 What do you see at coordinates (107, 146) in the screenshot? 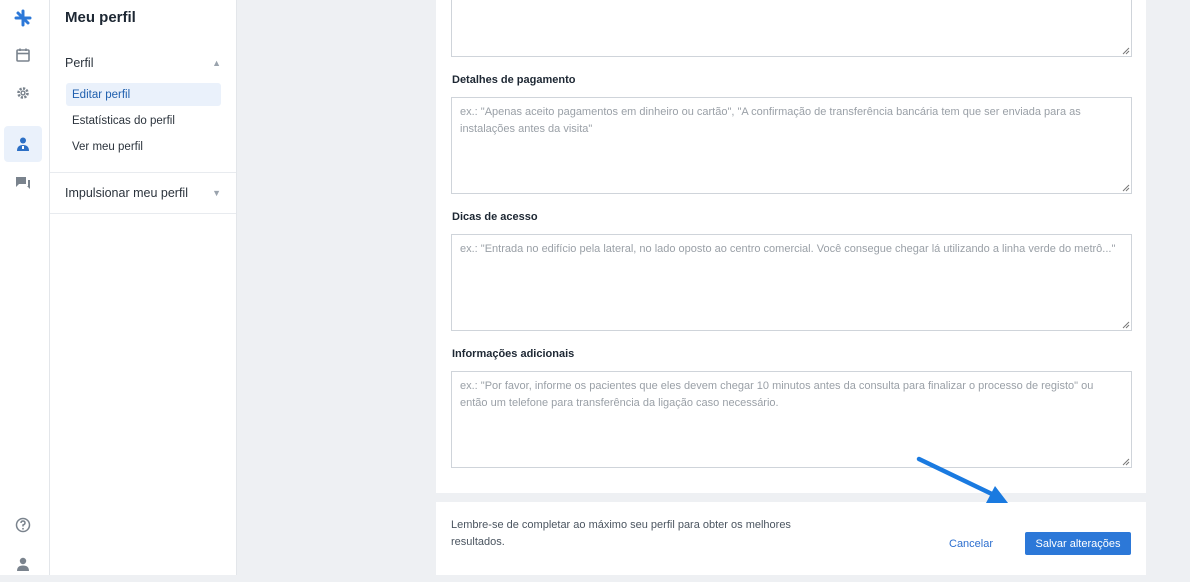
I see `sidebar-item-label: Ver meu perfil` at bounding box center [107, 146].